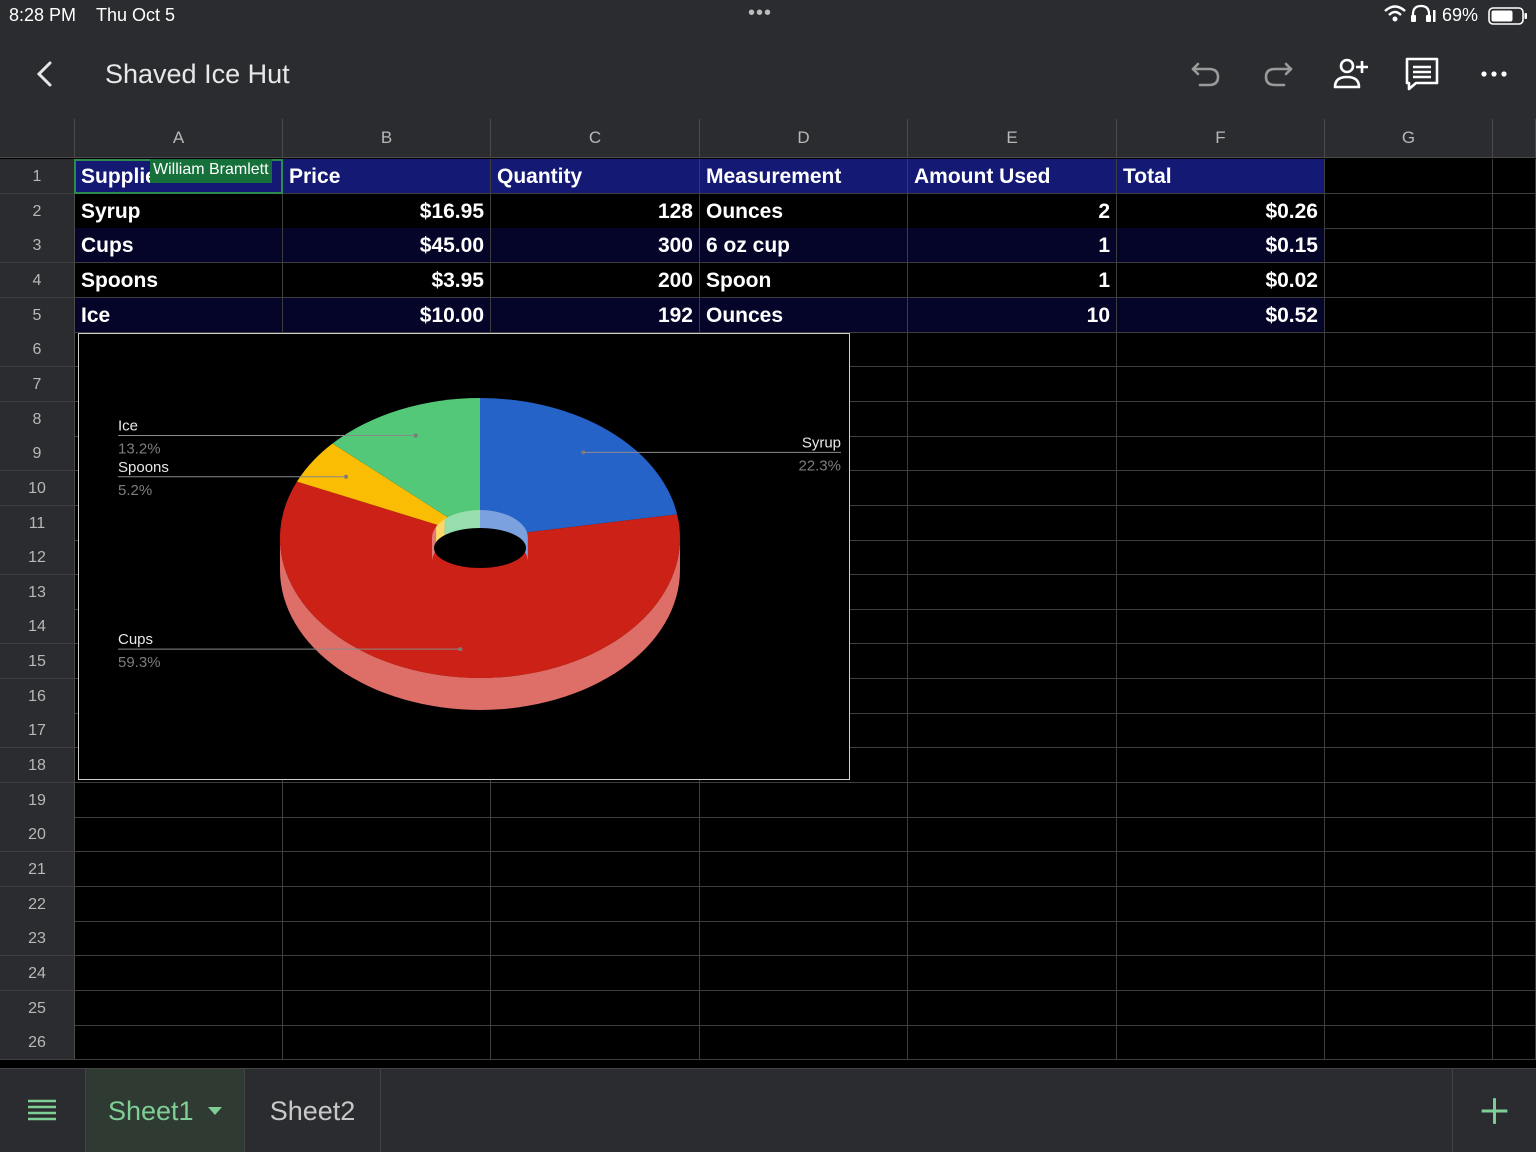  Describe the element at coordinates (37, 1008) in the screenshot. I see `row-header-25: 25` at that location.